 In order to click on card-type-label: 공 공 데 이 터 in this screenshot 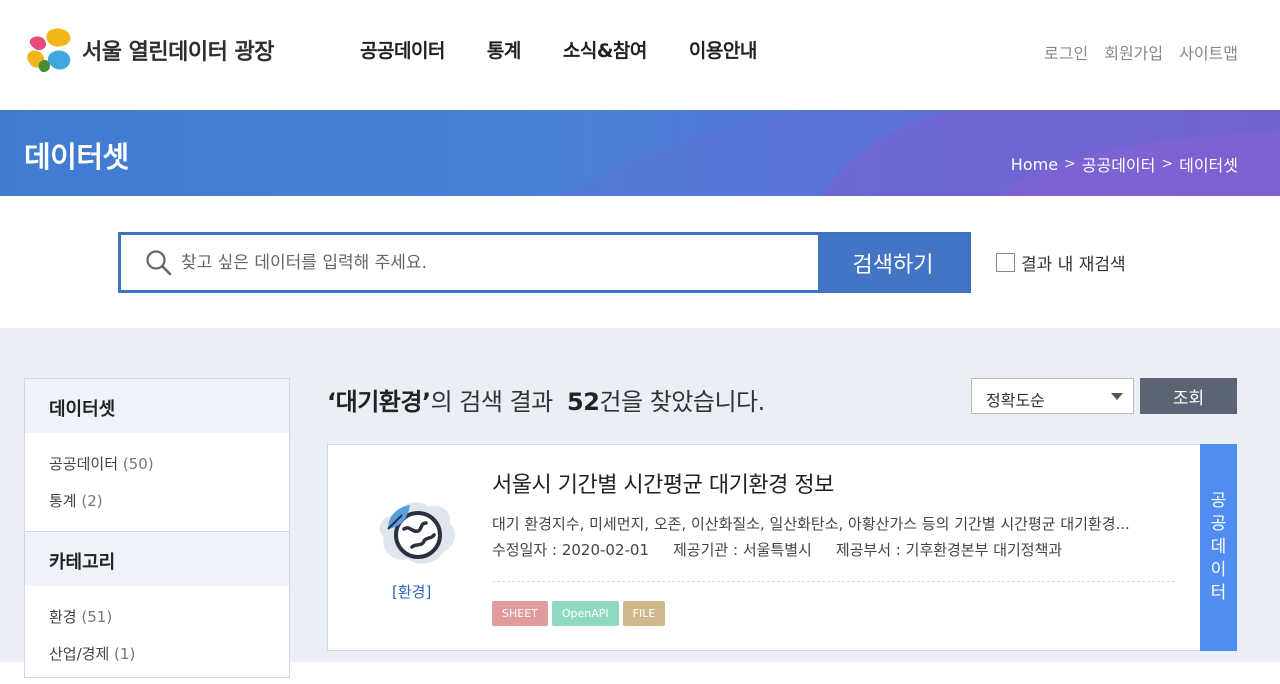, I will do `click(1218, 547)`.